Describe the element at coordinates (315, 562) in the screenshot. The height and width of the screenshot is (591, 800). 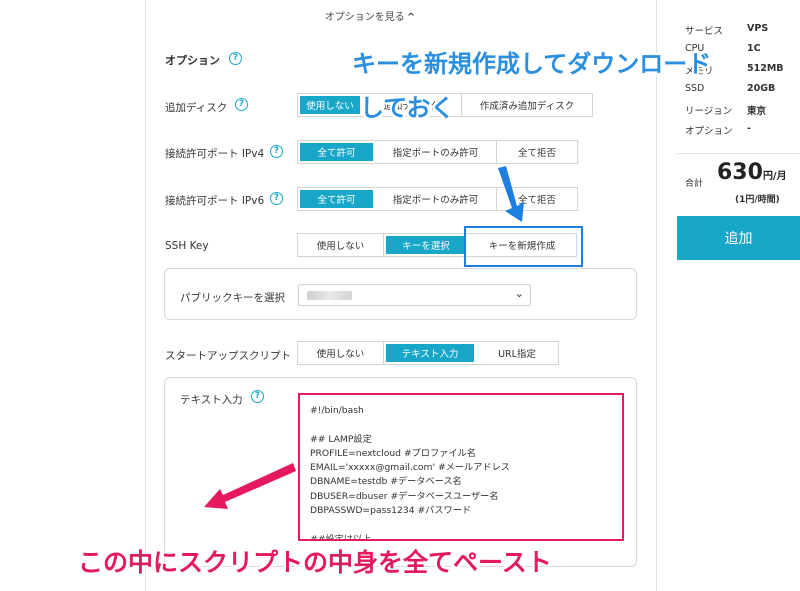
I see `annotation-pink: この中にスクリプトの中身を全てペースト` at that location.